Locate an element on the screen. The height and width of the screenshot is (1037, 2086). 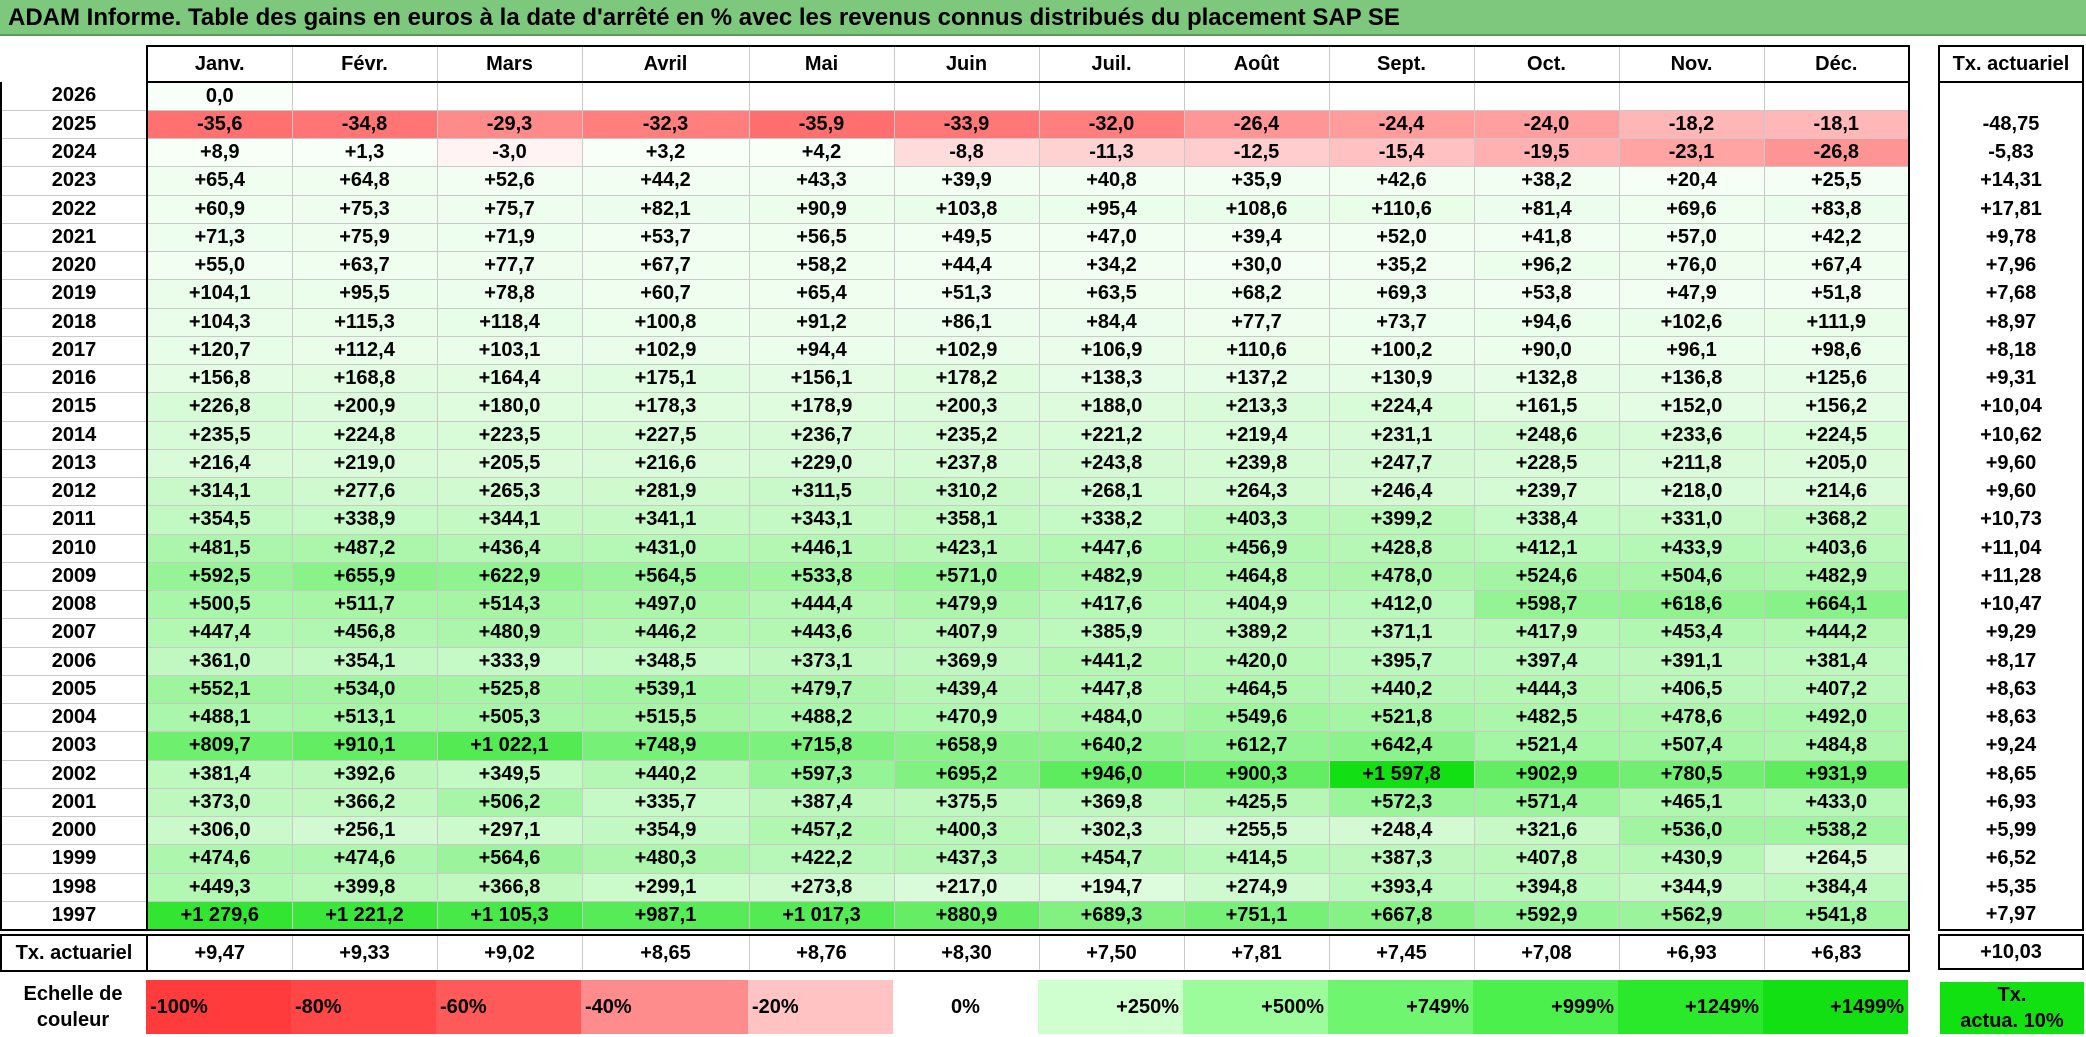
gain-cell: +71,3 is located at coordinates (219, 238).